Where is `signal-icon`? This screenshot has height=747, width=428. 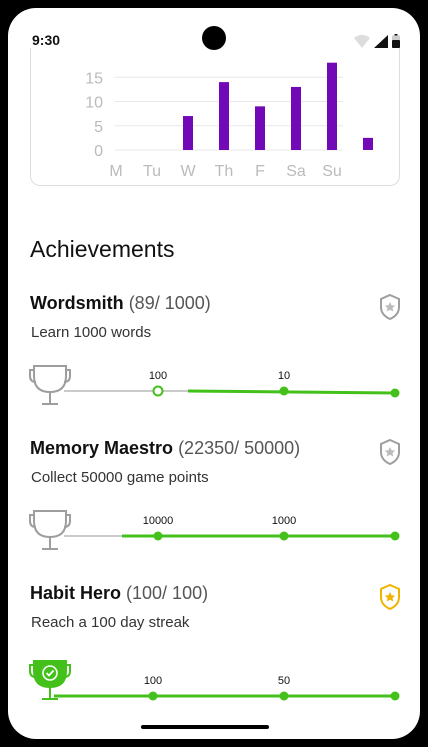
signal-icon is located at coordinates (381, 41).